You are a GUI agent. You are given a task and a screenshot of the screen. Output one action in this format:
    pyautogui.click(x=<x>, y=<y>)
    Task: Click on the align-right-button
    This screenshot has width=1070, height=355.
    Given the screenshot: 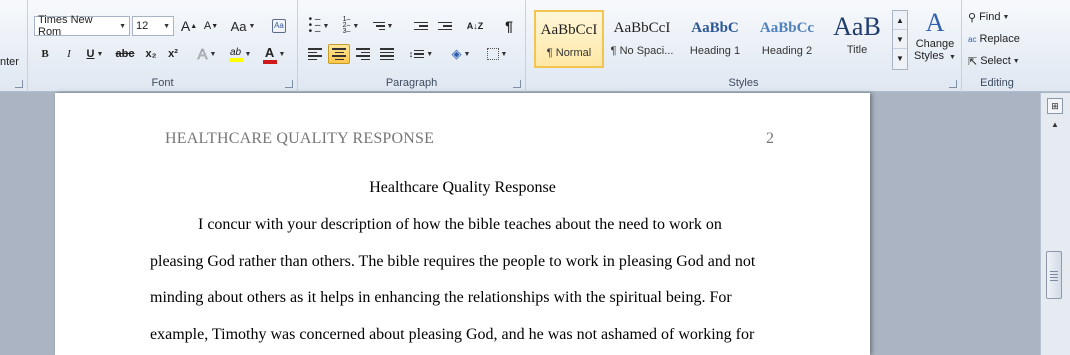 What is the action you would take?
    pyautogui.click(x=363, y=54)
    